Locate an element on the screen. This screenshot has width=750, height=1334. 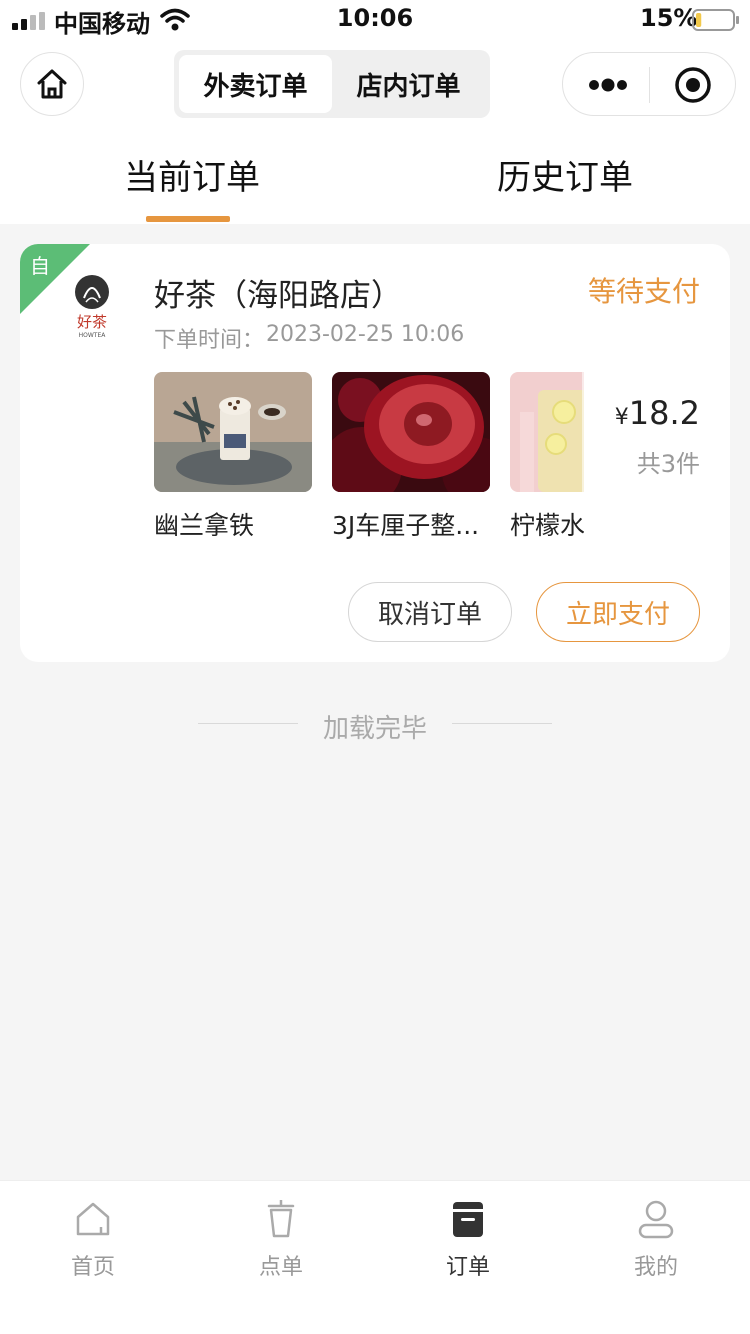
order-time: 2023-02-25 10:06 is located at coordinates (365, 334).